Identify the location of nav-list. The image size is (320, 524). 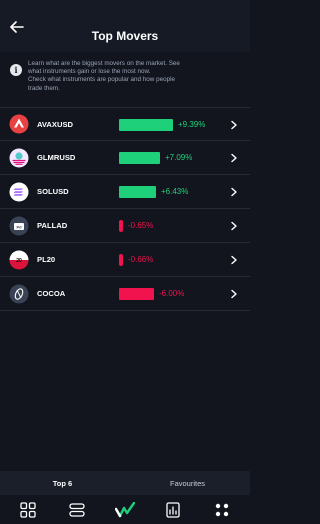
(77, 510).